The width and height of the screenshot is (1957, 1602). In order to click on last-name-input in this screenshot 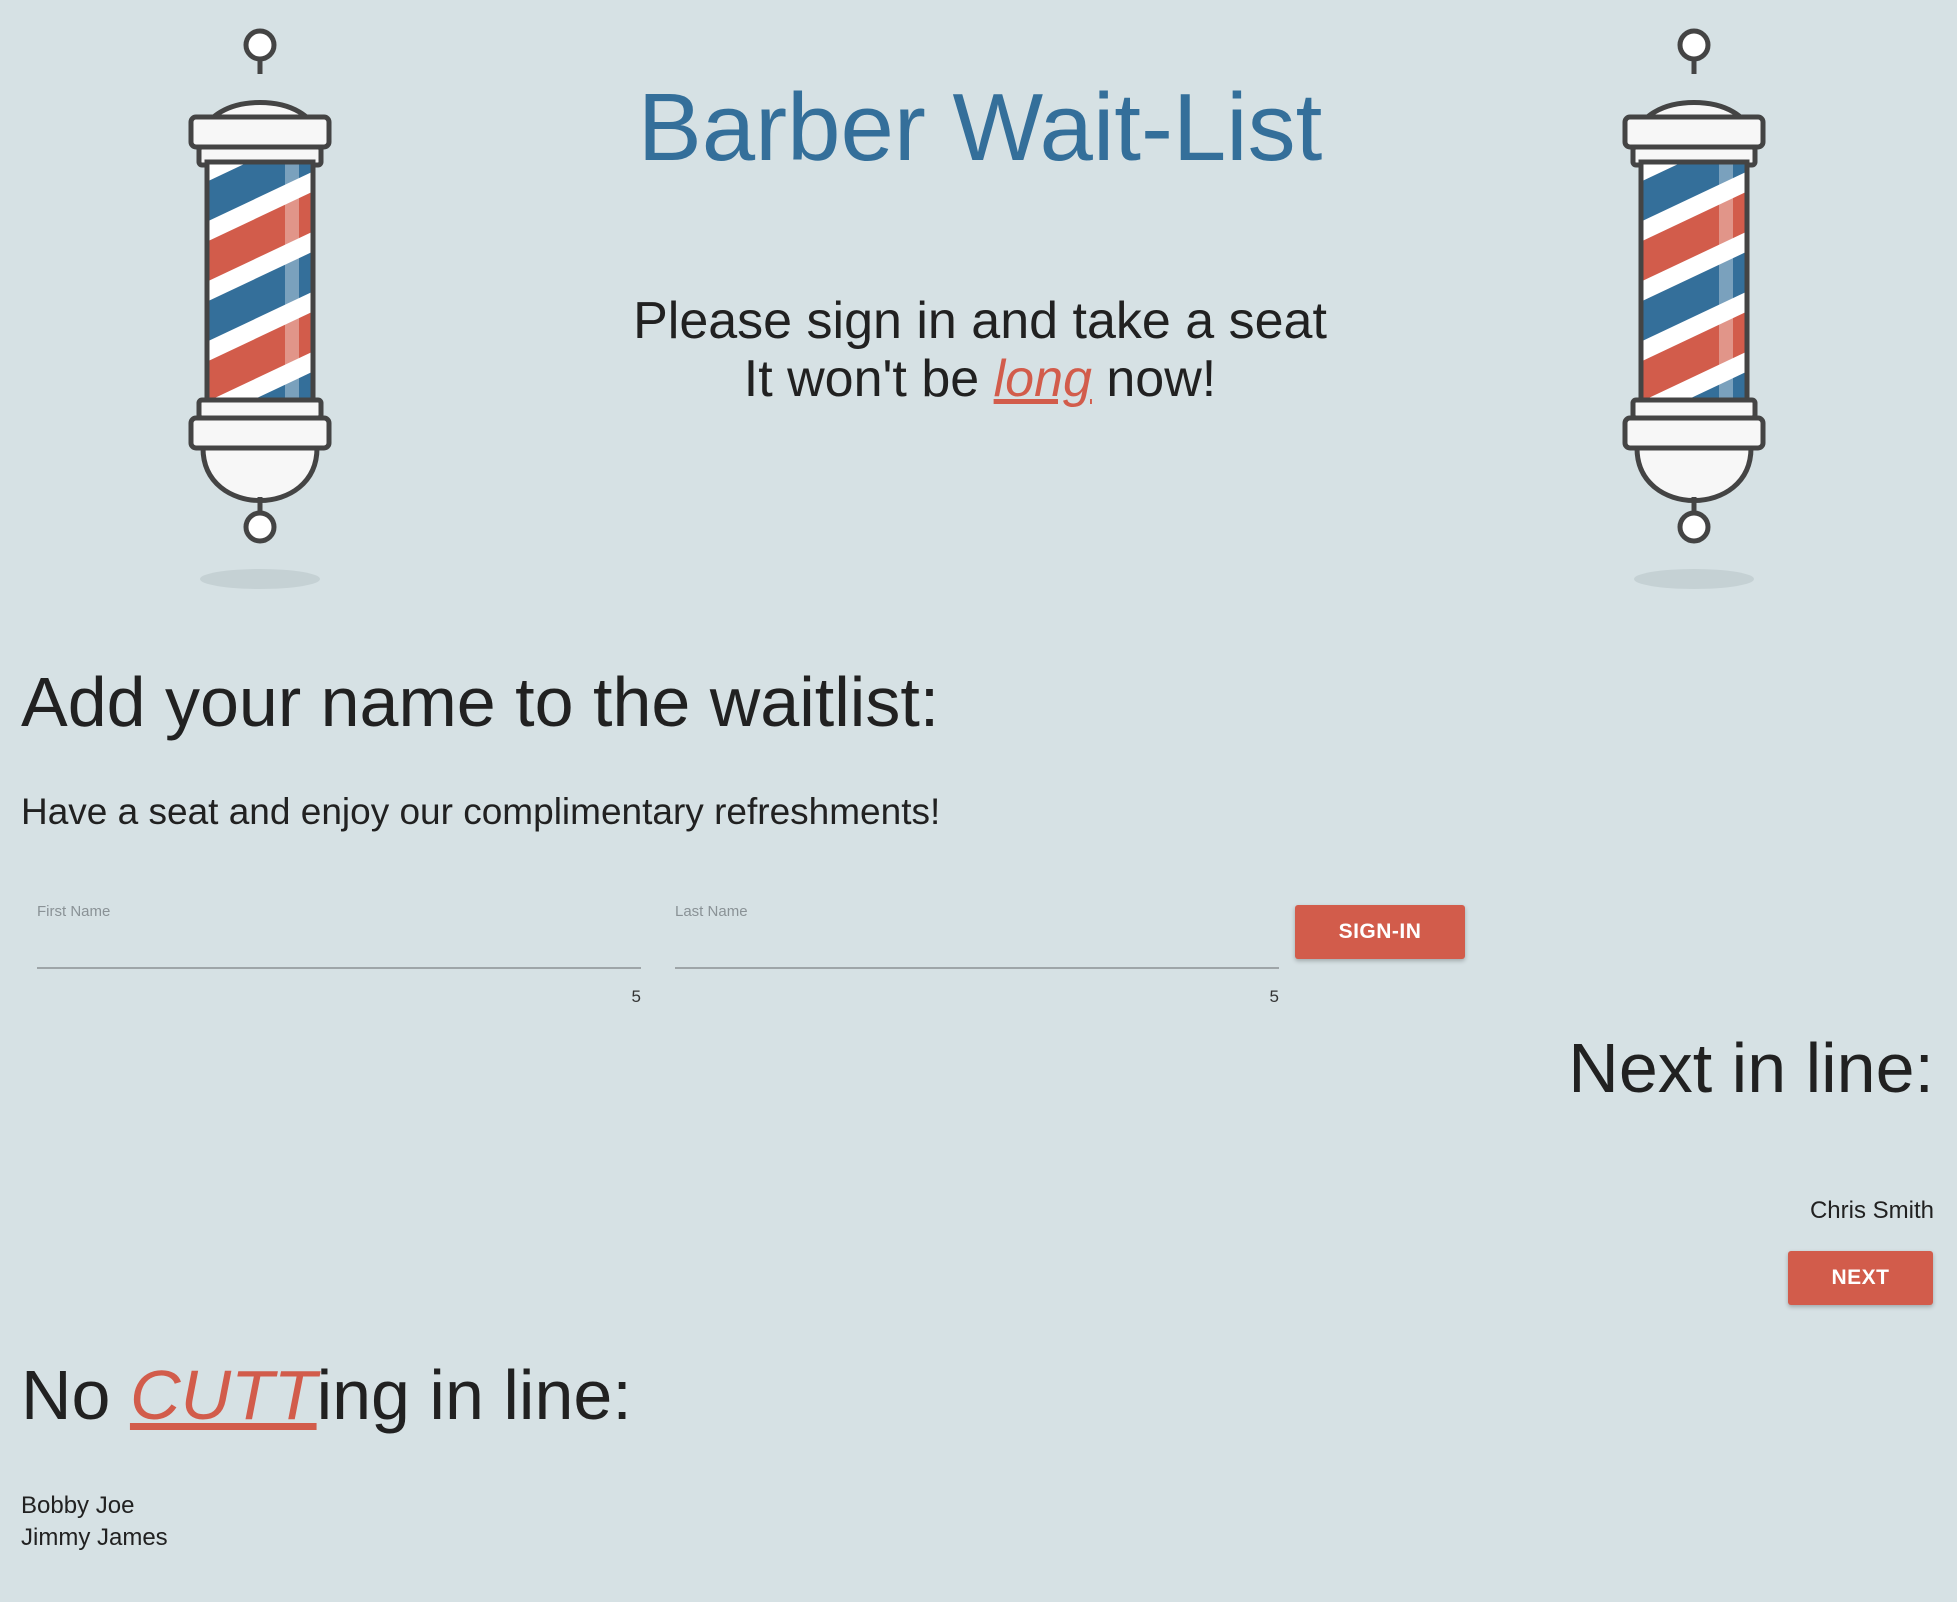, I will do `click(977, 950)`.